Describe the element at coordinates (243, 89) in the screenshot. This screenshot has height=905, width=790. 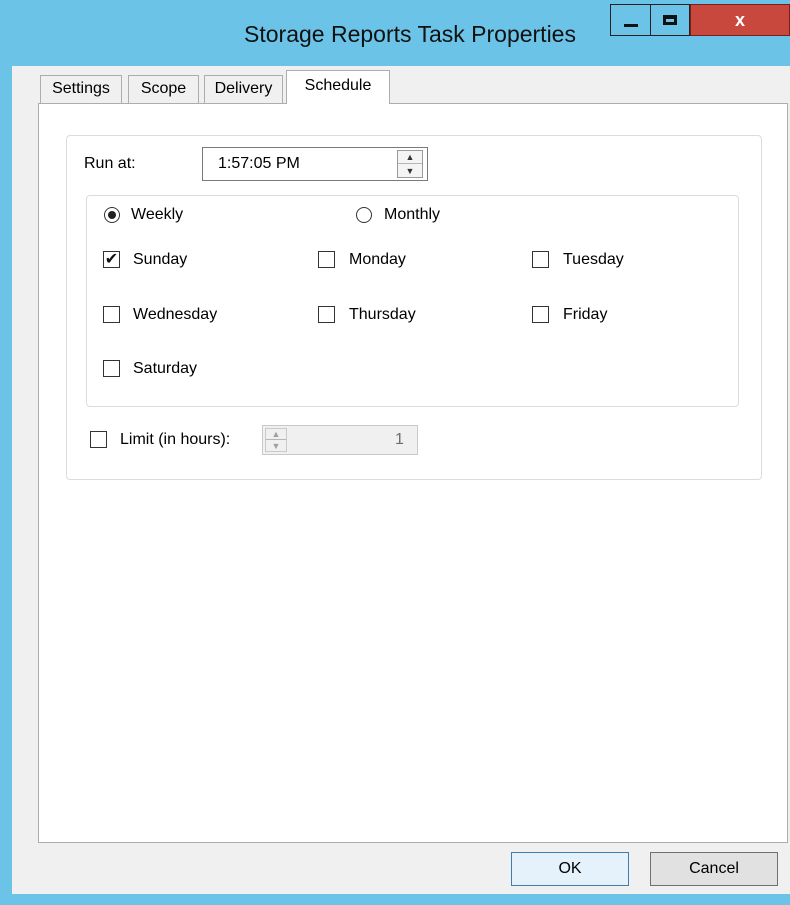
I see `tab-delivery: Delivery` at that location.